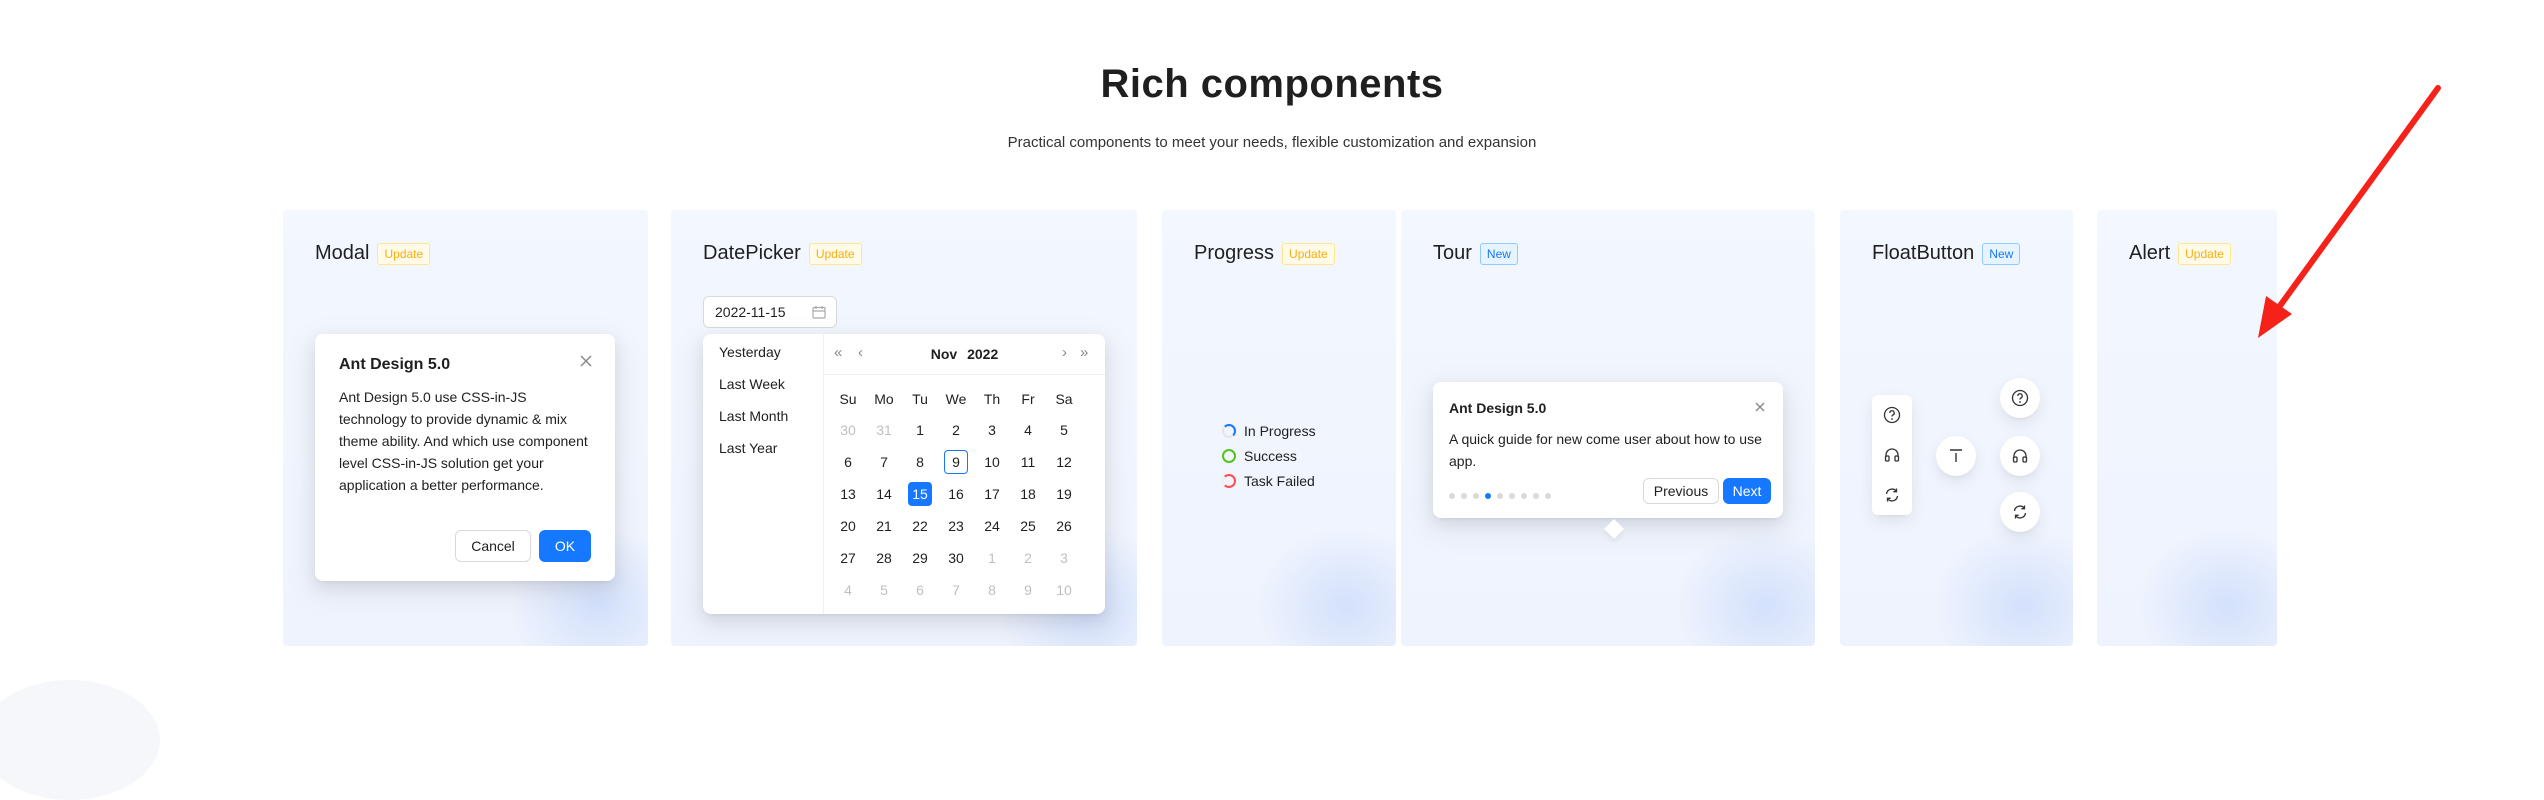  I want to click on progress-ring-icon, so click(1229, 481).